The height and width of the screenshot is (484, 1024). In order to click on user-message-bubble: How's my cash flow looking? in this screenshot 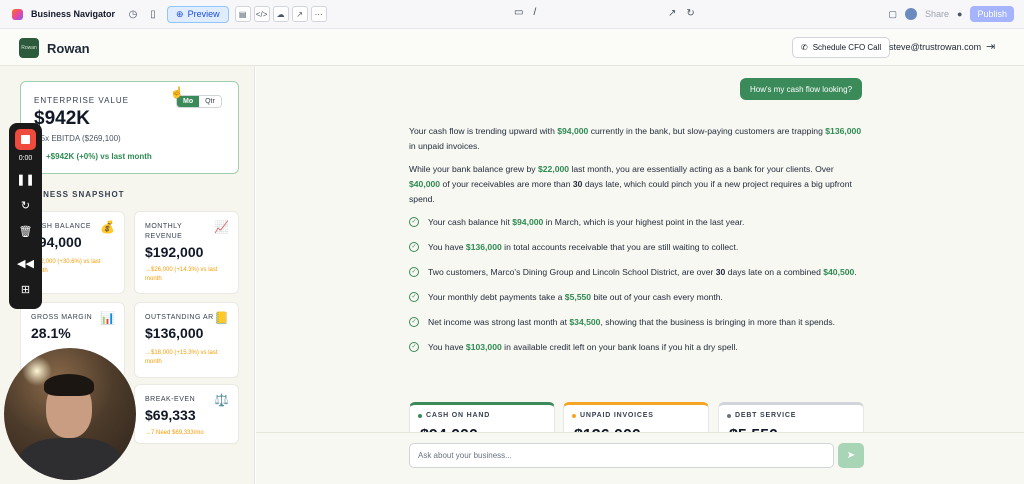, I will do `click(801, 89)`.